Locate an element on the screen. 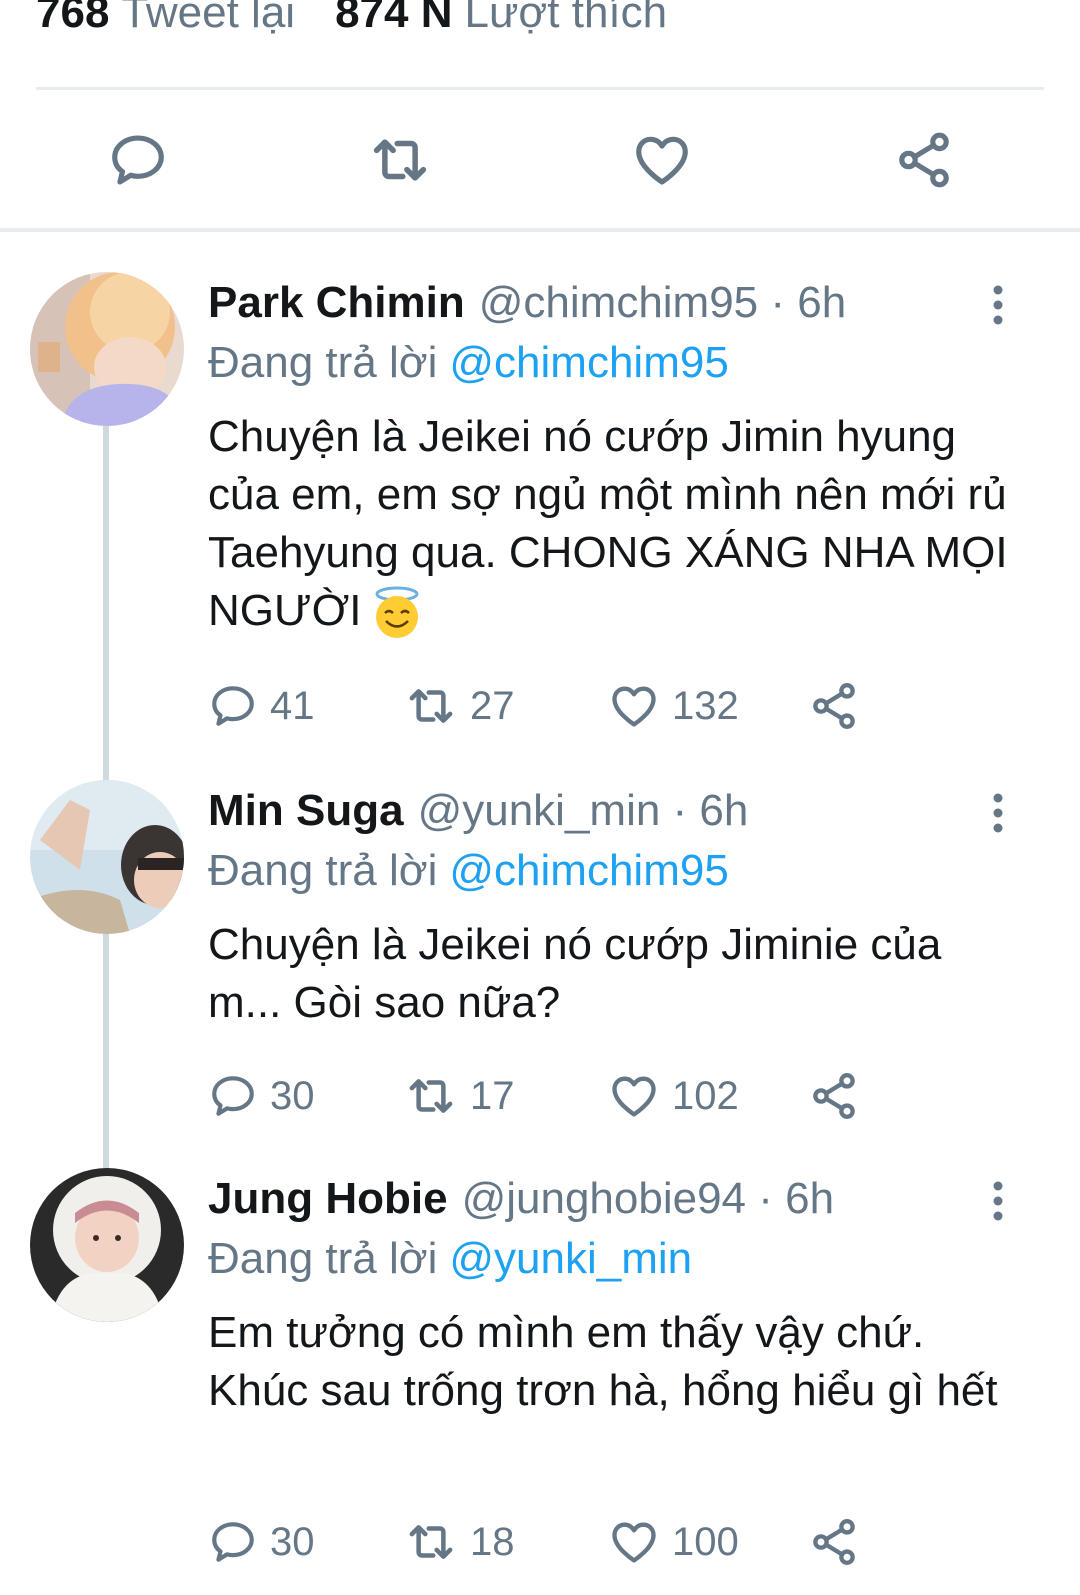 The width and height of the screenshot is (1080, 1595). retweet-count: 18 is located at coordinates (492, 1541).